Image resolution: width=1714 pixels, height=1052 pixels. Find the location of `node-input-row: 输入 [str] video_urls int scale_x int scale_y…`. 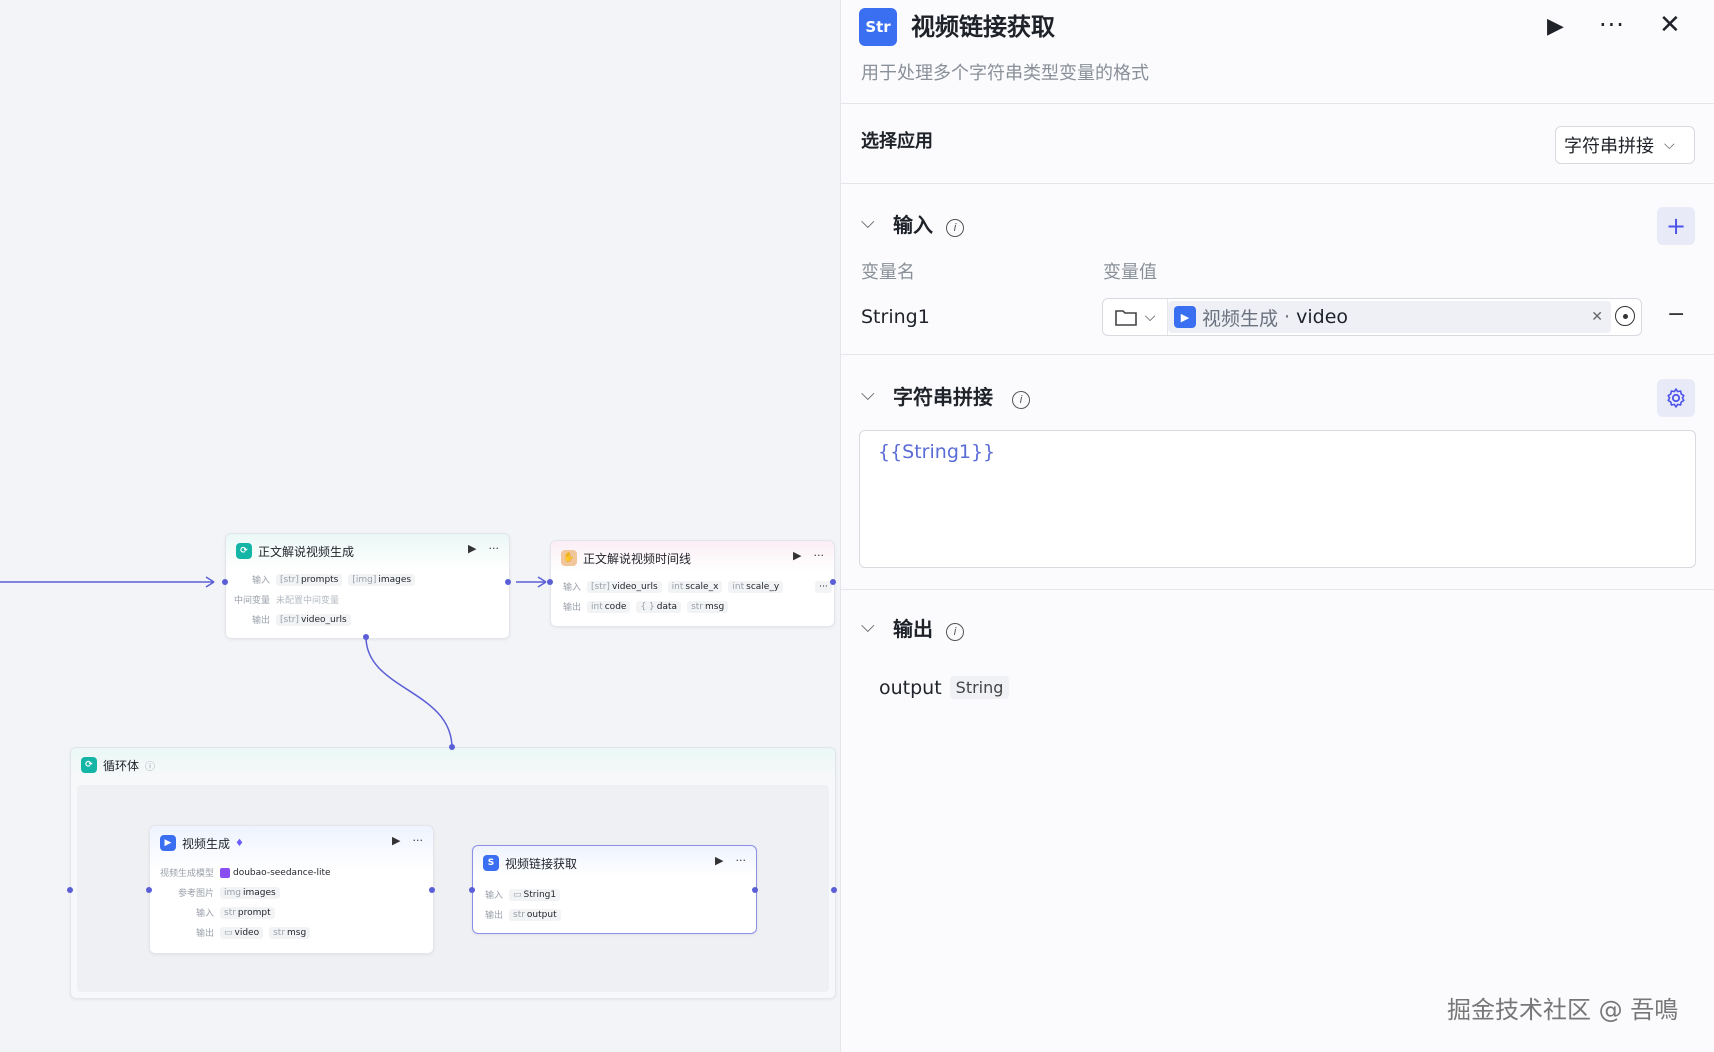

node-input-row: 输入 [str] video_urls int scale_x int scale_y… is located at coordinates (698, 586).